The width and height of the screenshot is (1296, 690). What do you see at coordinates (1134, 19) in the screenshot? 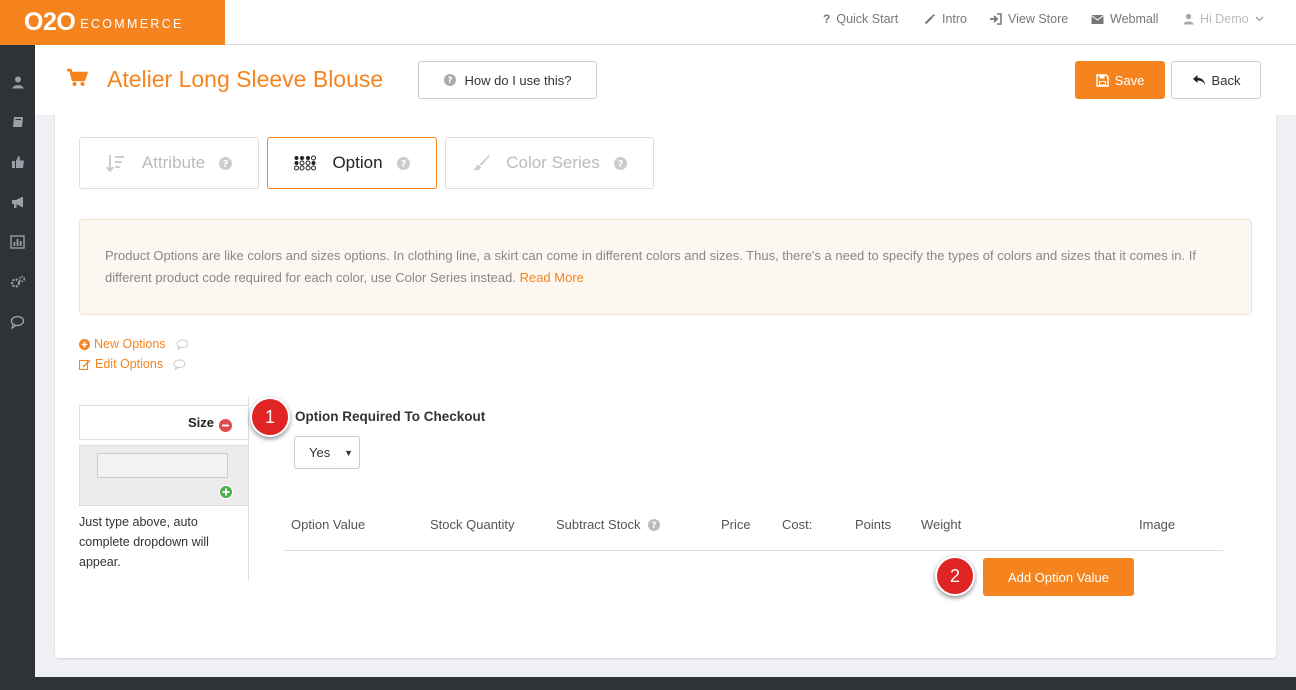
I see `webmail-label: Webmall` at bounding box center [1134, 19].